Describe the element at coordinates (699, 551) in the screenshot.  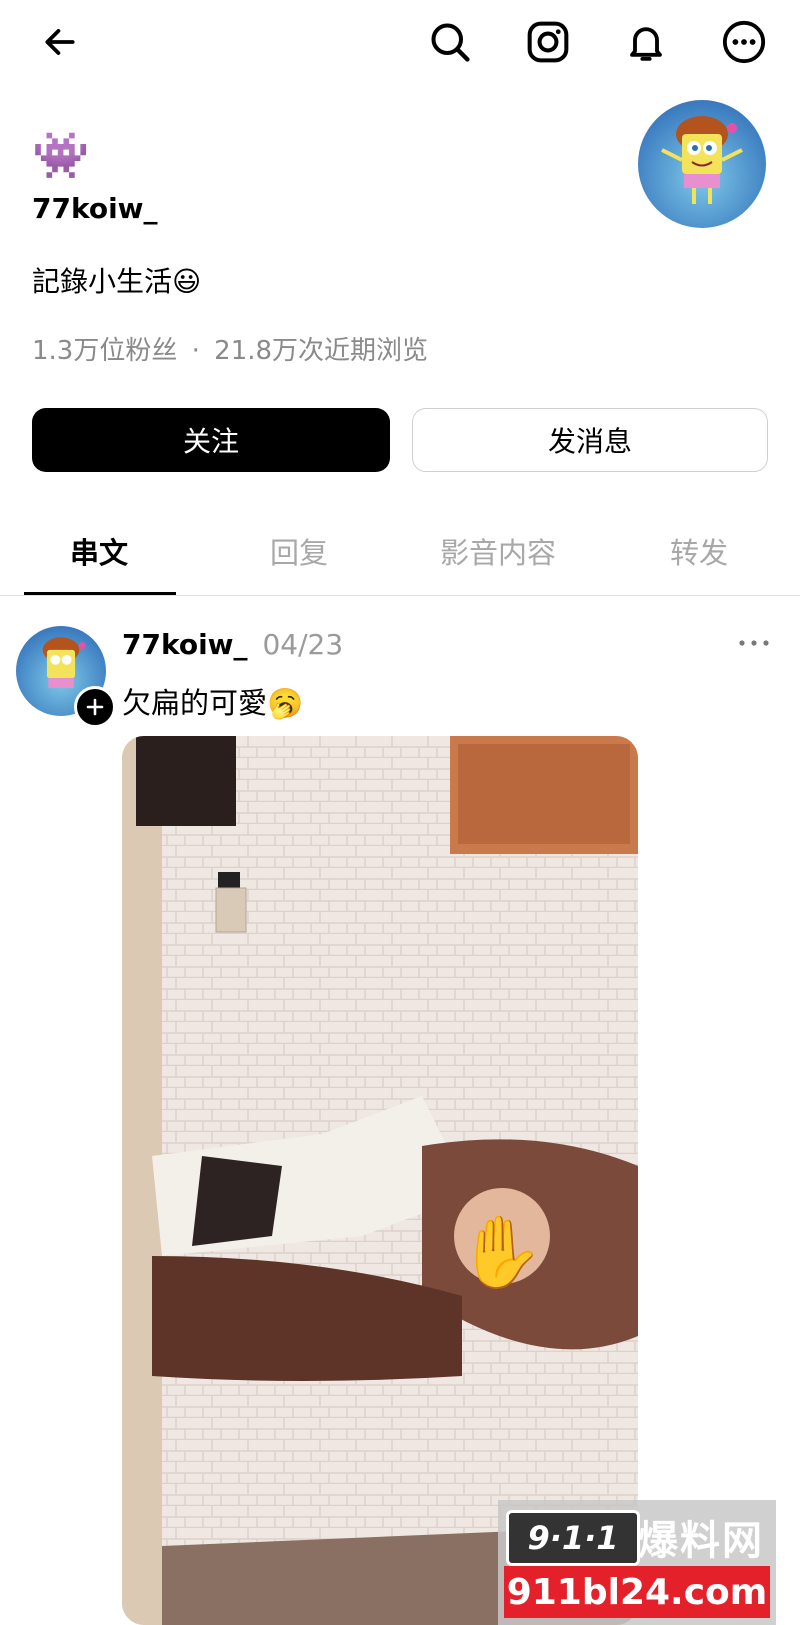
I see `tab-reposts: 转发` at that location.